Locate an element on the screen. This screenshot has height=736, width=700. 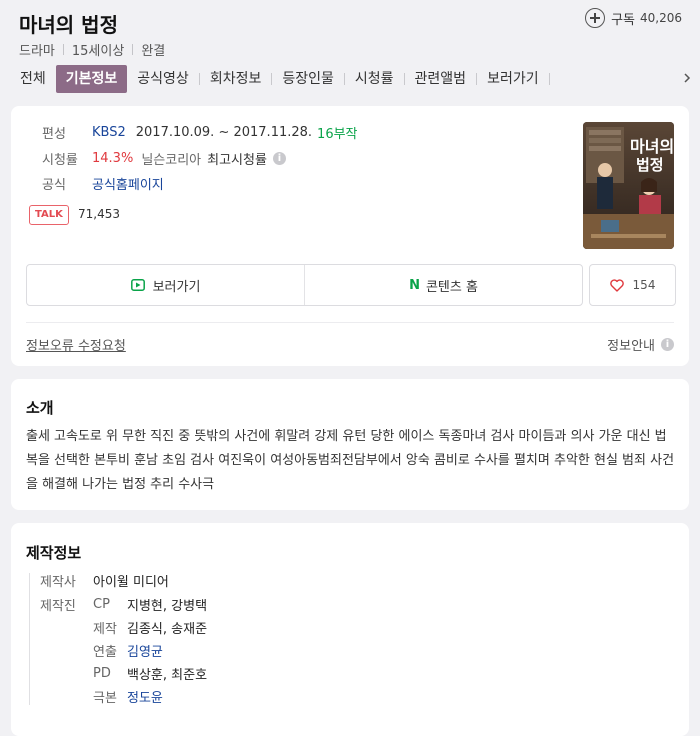
rating-value: 14.3% is located at coordinates (113, 158).